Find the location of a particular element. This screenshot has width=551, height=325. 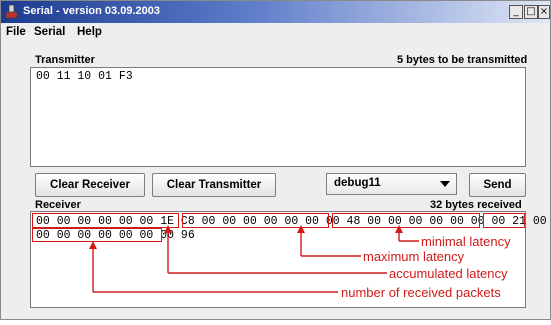

debug-mode-value: debug11 is located at coordinates (357, 183).